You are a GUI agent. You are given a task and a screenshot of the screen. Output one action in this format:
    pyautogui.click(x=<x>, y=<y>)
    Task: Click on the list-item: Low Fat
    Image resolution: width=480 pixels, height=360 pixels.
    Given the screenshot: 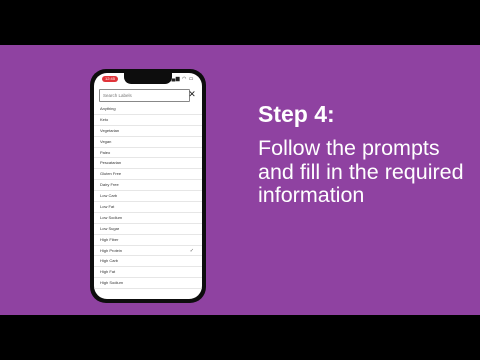 What is the action you would take?
    pyautogui.click(x=148, y=207)
    